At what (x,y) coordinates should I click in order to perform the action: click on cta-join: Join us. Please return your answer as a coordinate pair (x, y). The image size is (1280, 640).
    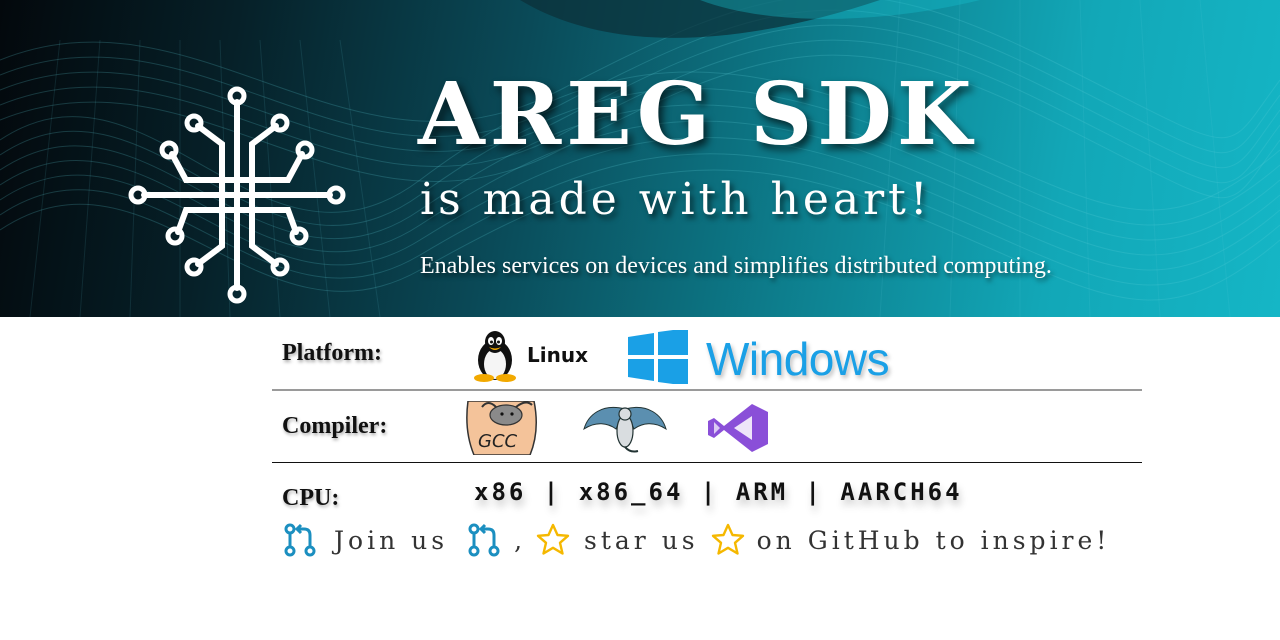
    Looking at the image, I should click on (391, 540).